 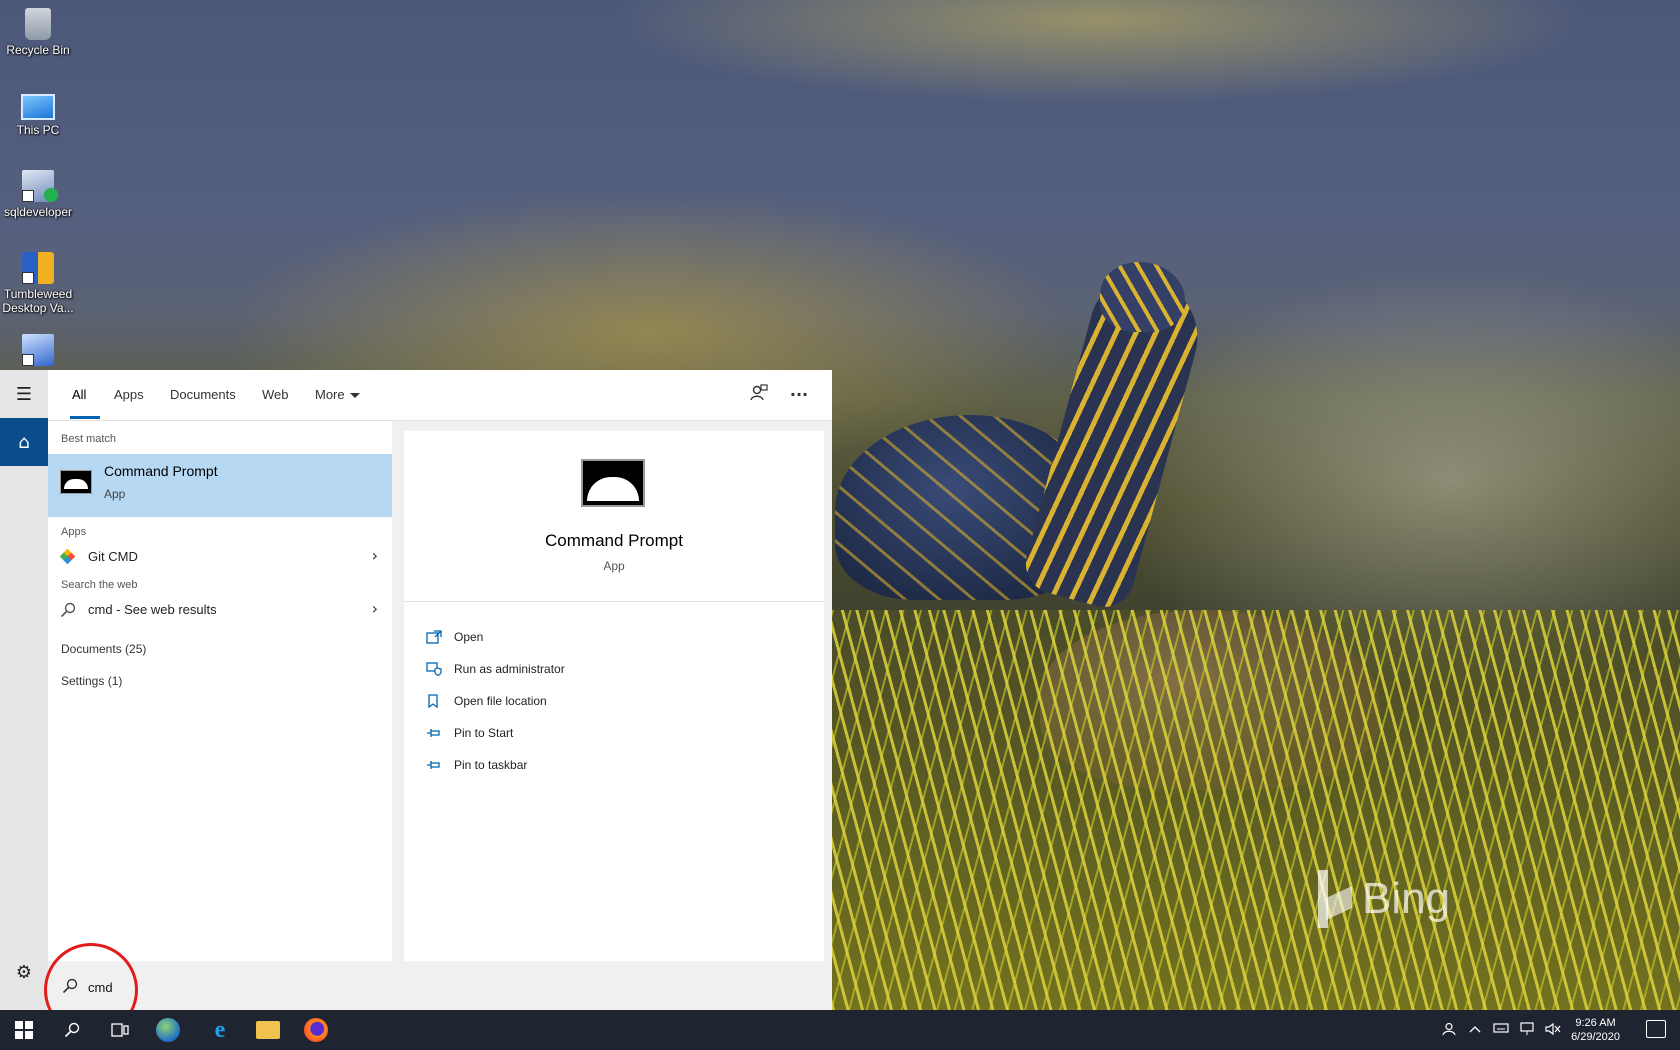 What do you see at coordinates (89, 439) in the screenshot?
I see `best-match-header: Best match` at bounding box center [89, 439].